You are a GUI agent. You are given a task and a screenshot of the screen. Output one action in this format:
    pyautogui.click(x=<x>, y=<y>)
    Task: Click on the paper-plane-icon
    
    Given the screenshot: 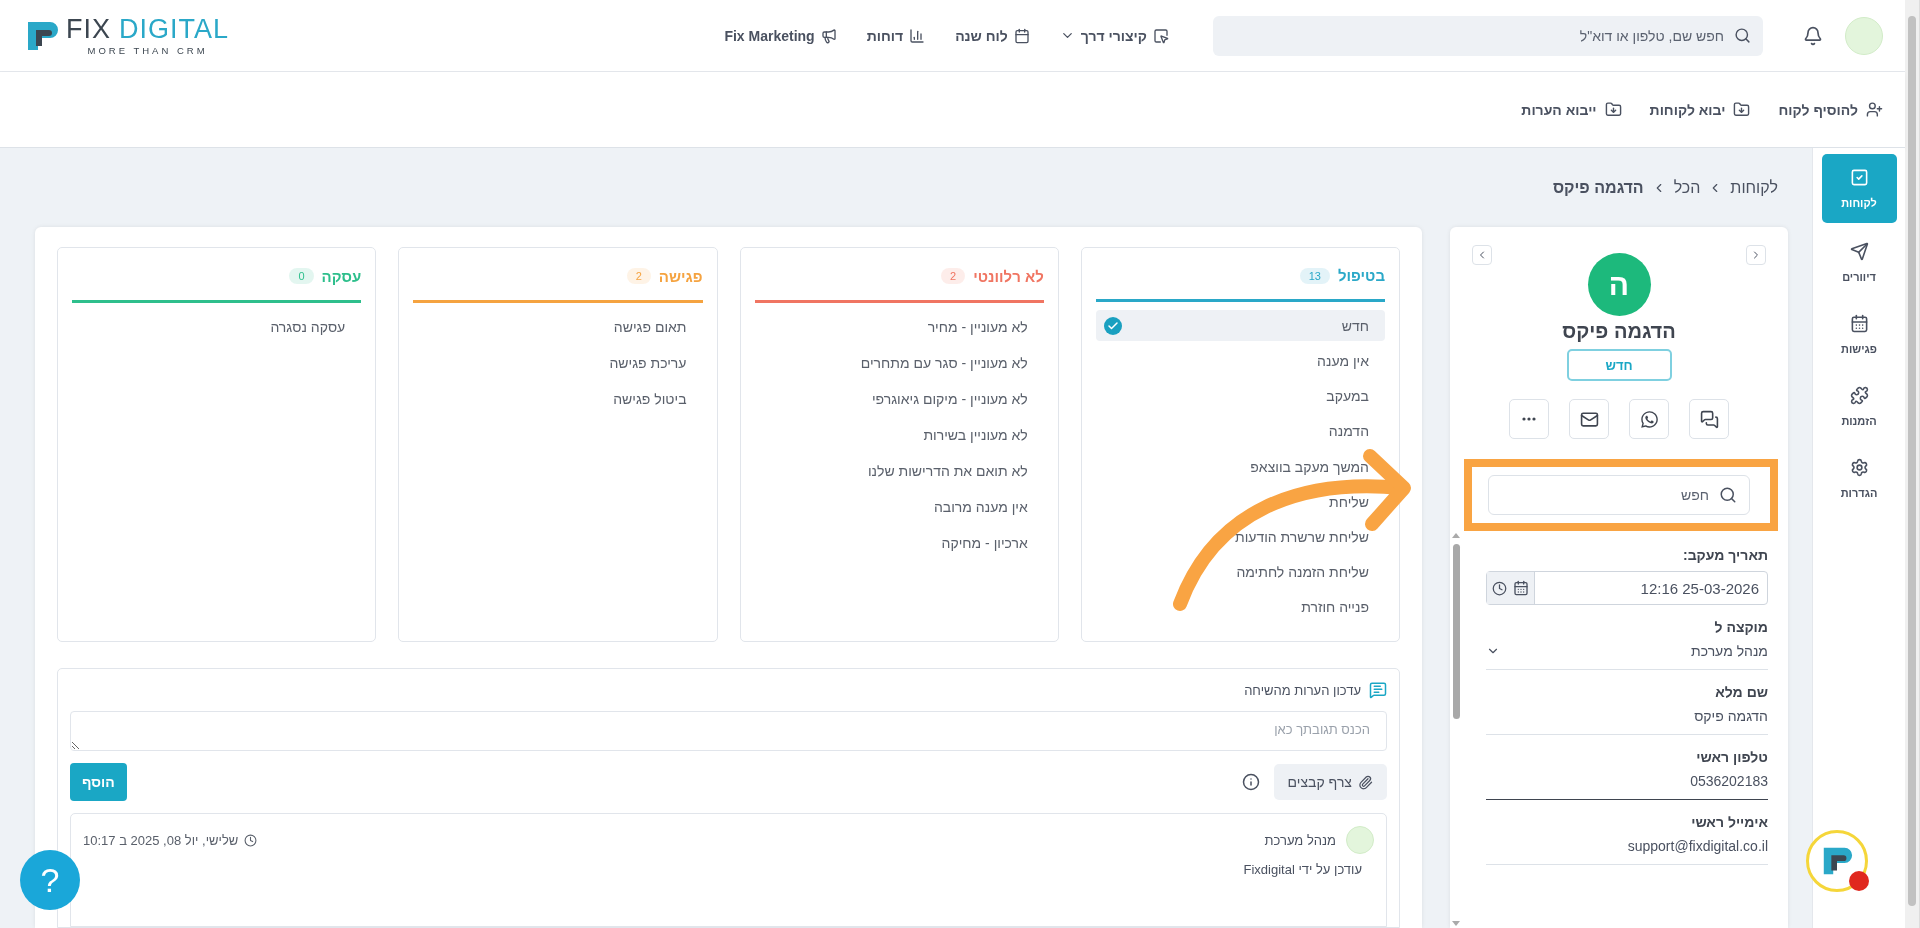 What is the action you would take?
    pyautogui.click(x=1859, y=251)
    